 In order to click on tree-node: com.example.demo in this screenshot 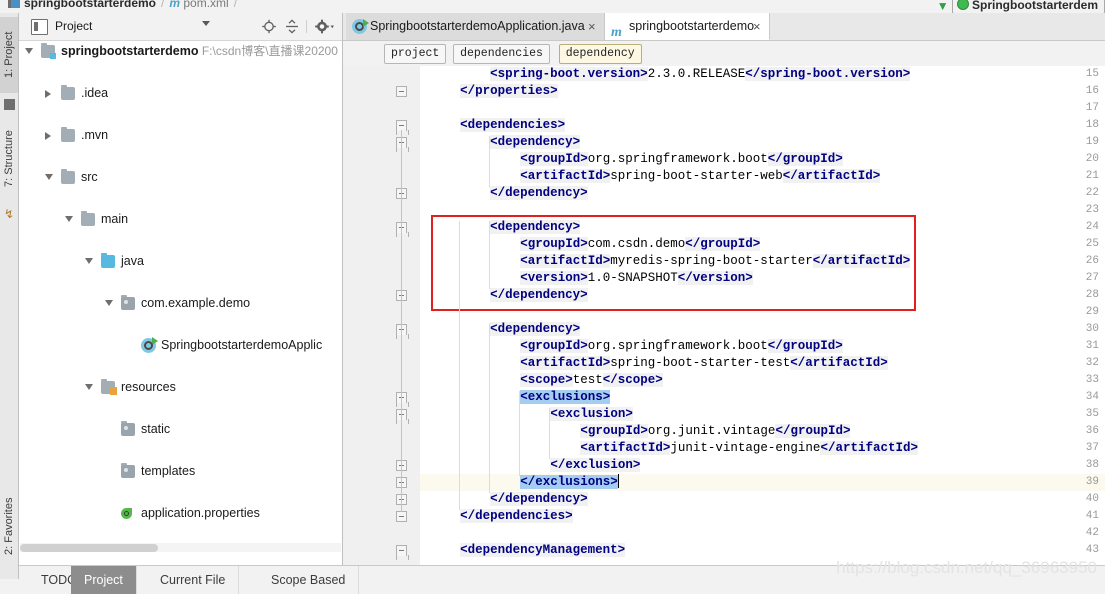, I will do `click(180, 303)`.